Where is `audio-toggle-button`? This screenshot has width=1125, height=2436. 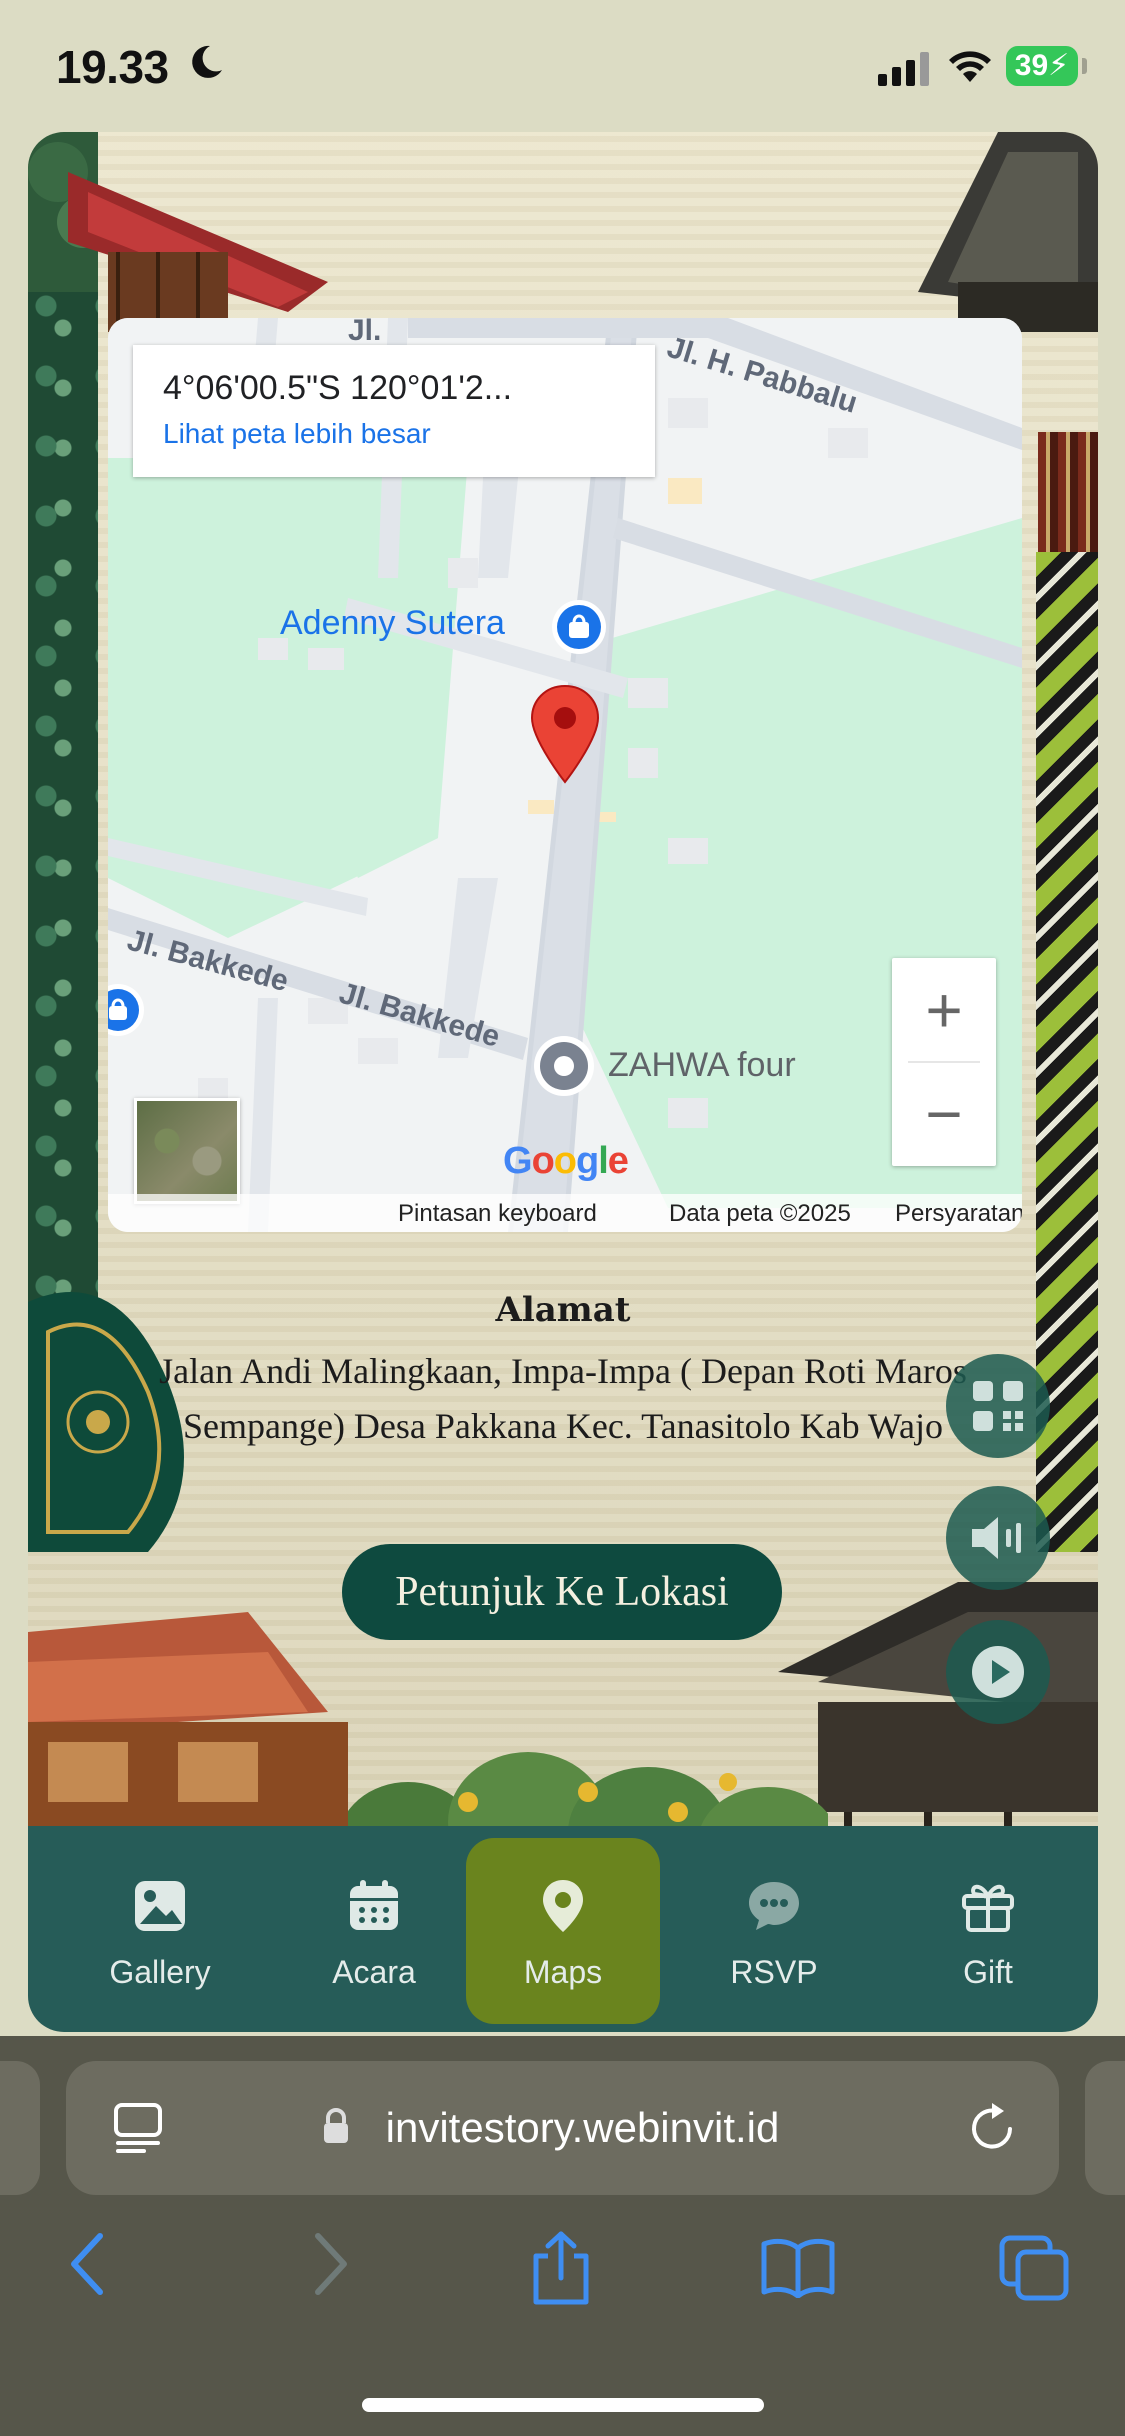 audio-toggle-button is located at coordinates (998, 1538).